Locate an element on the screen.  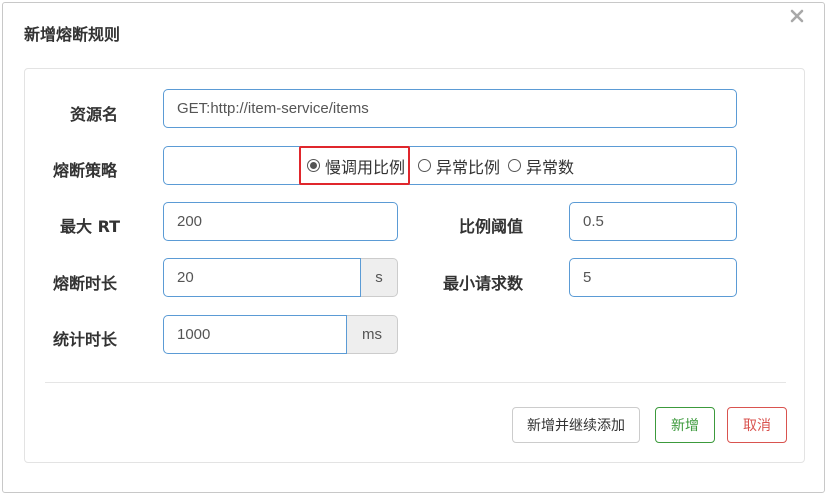
strategy-option-slow-ratio: 慢调用比例 is located at coordinates (355, 165).